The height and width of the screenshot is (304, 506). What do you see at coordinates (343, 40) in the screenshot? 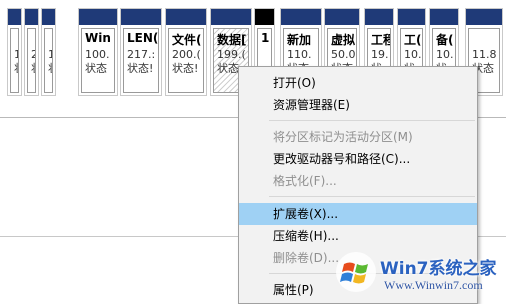
I see `partition-name: 虚拟` at bounding box center [343, 40].